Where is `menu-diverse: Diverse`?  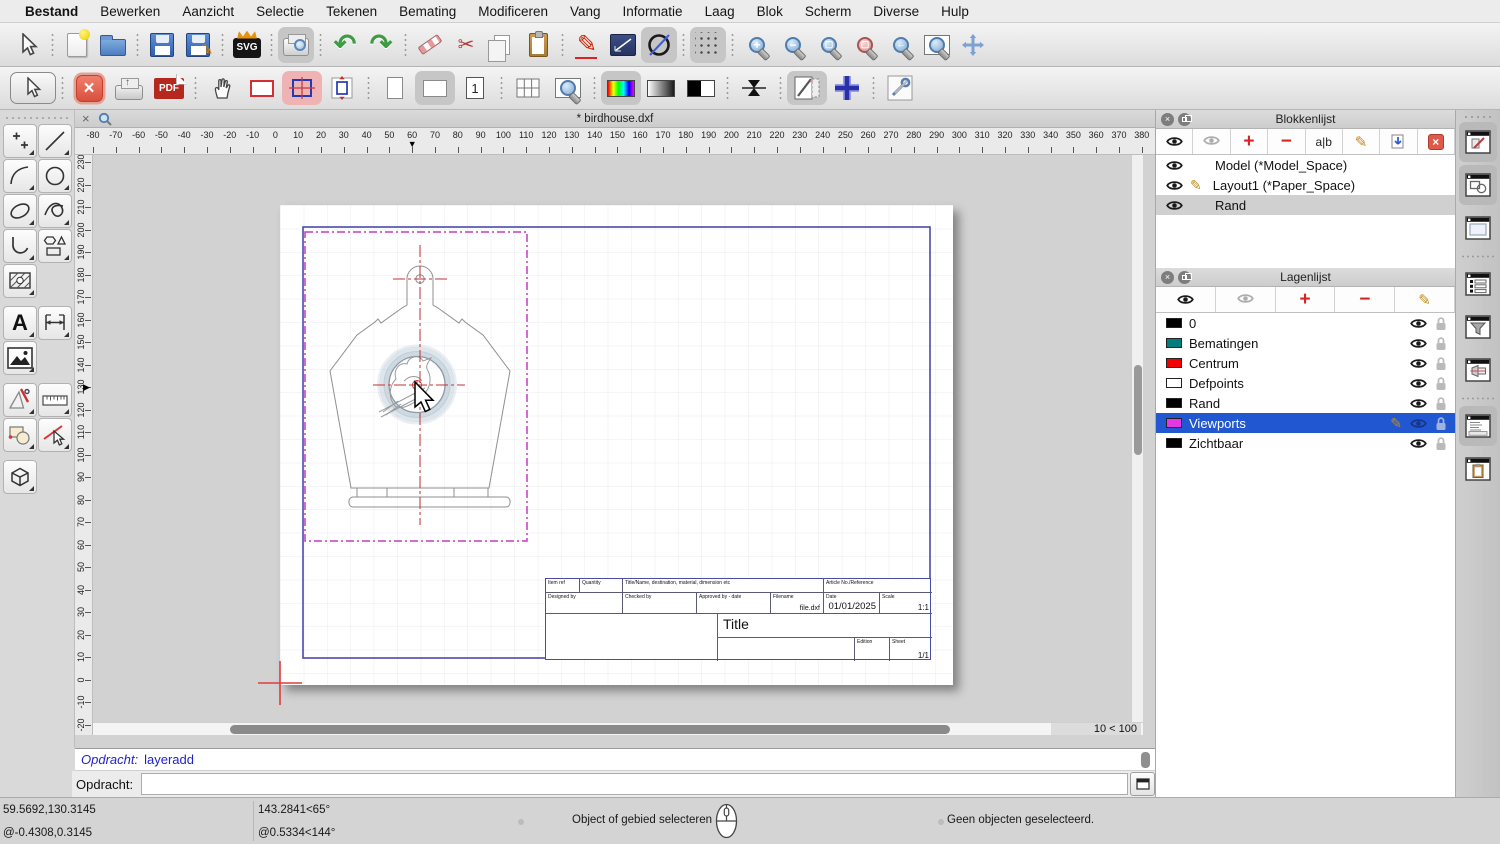 menu-diverse: Diverse is located at coordinates (896, 11).